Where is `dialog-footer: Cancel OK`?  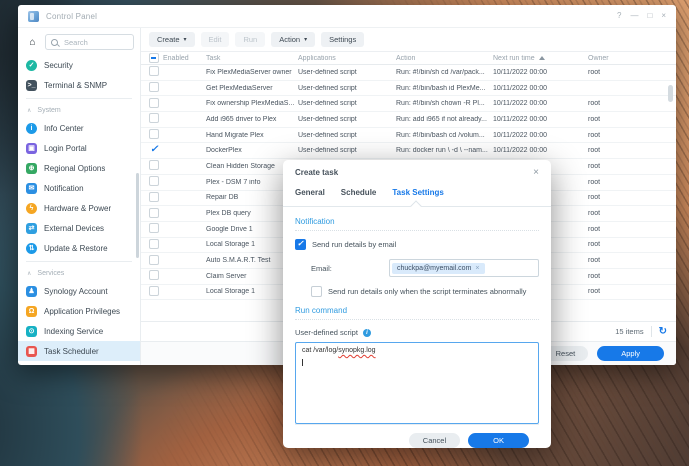 dialog-footer: Cancel OK is located at coordinates (417, 439).